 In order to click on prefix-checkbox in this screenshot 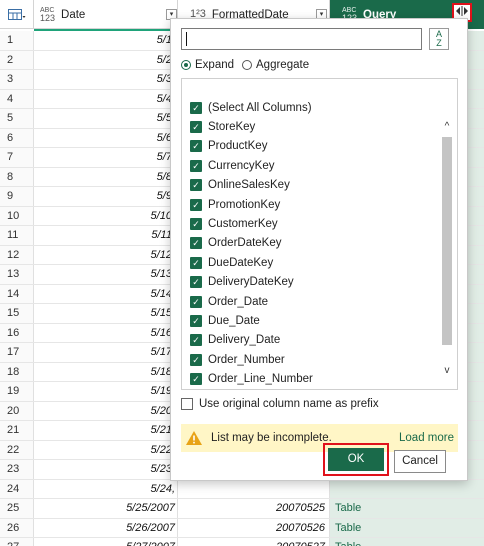, I will do `click(187, 404)`.